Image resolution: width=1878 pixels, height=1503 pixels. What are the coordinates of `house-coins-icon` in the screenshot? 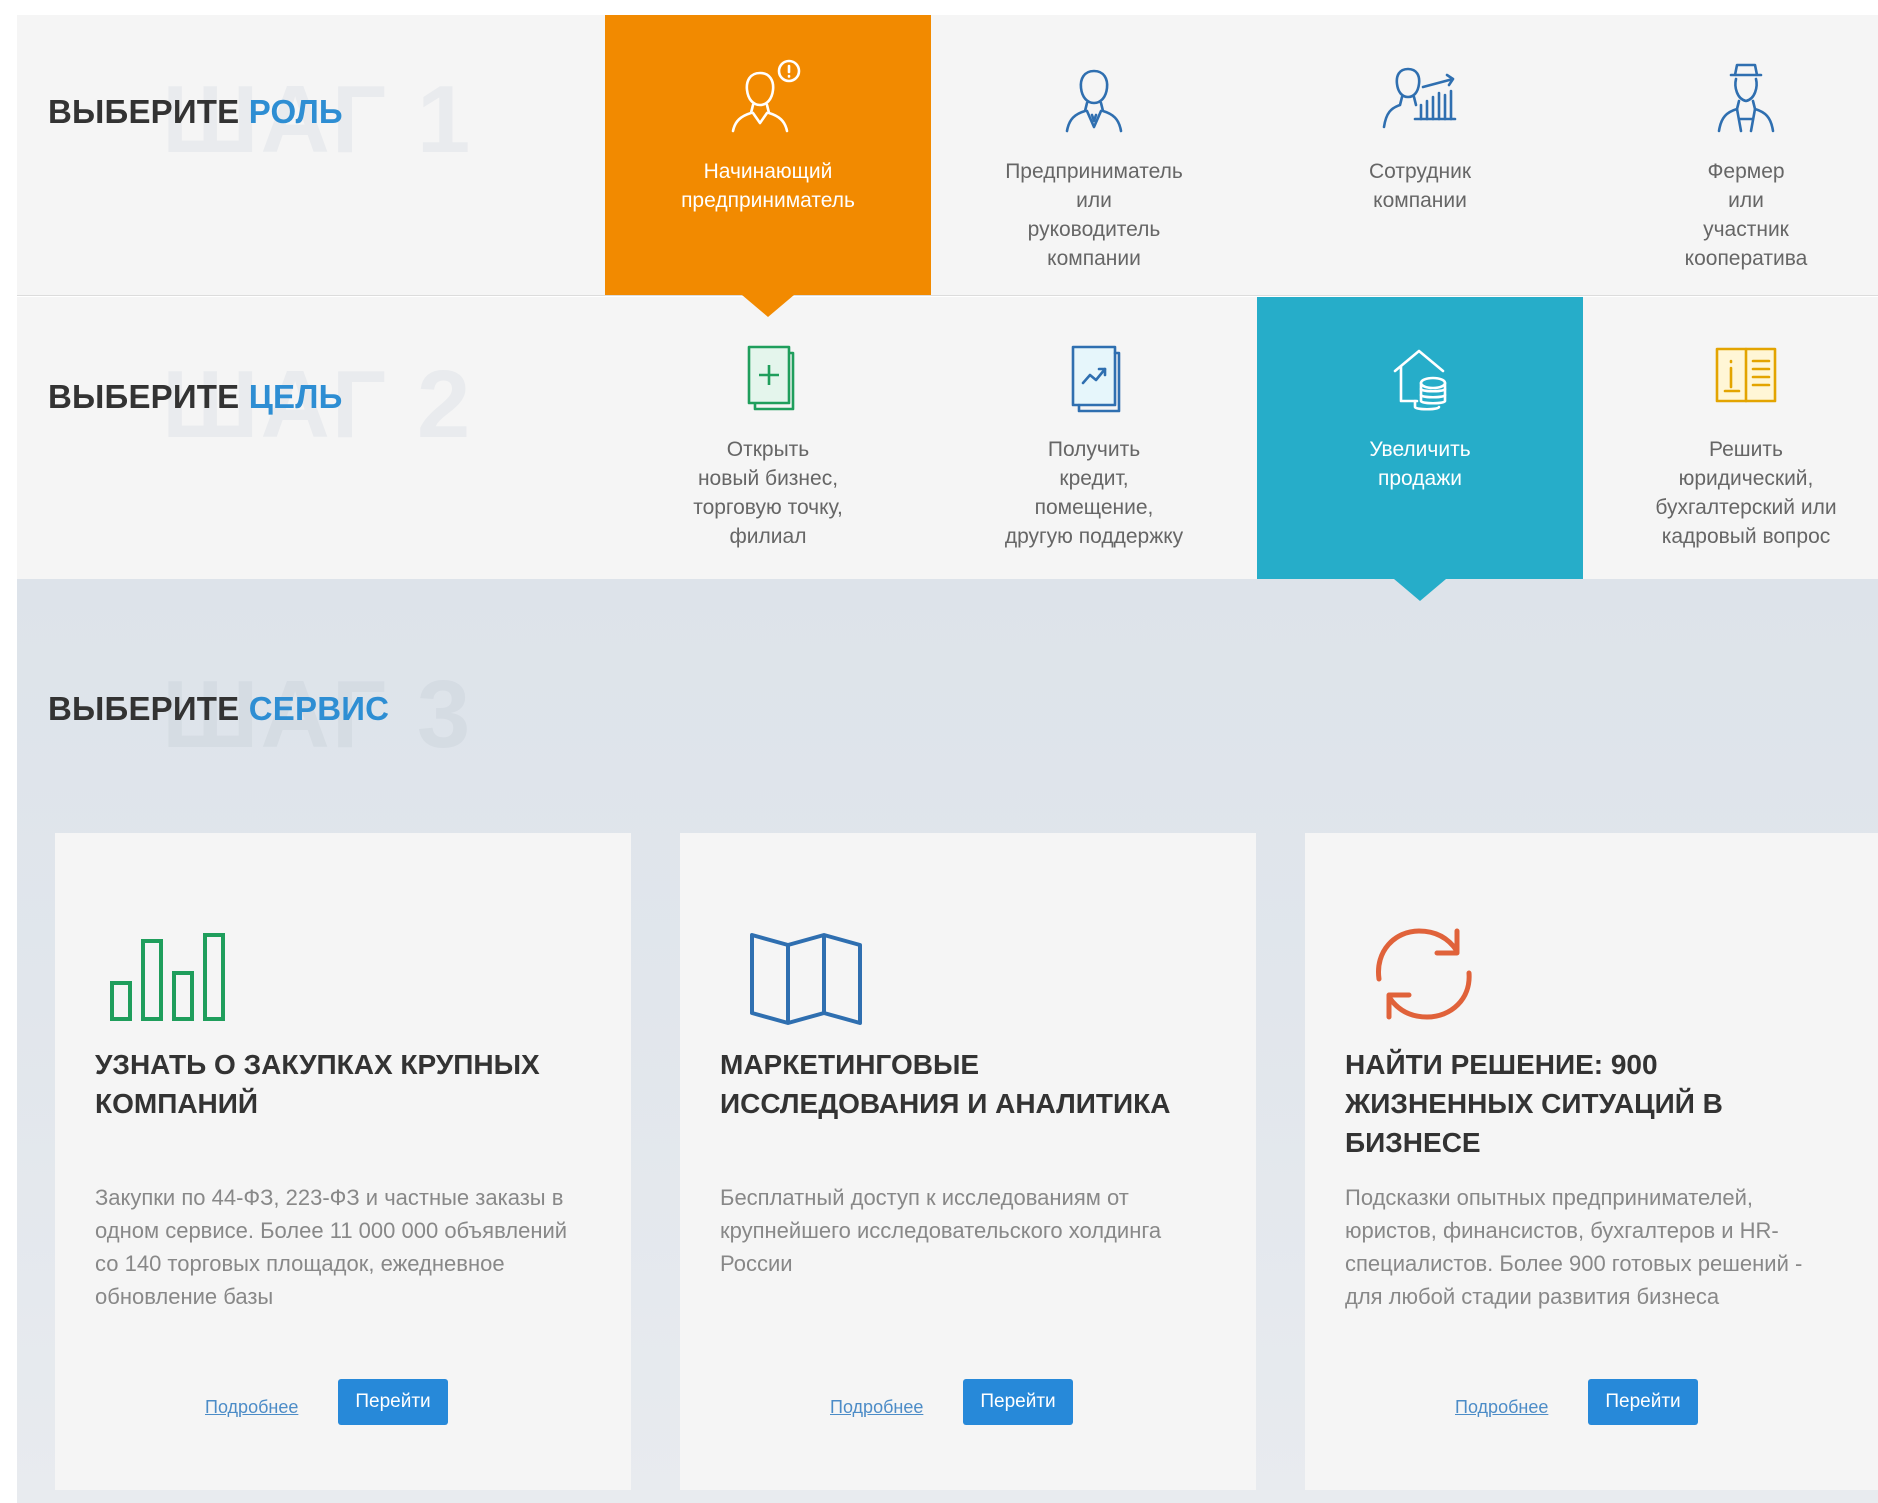 It's located at (1420, 380).